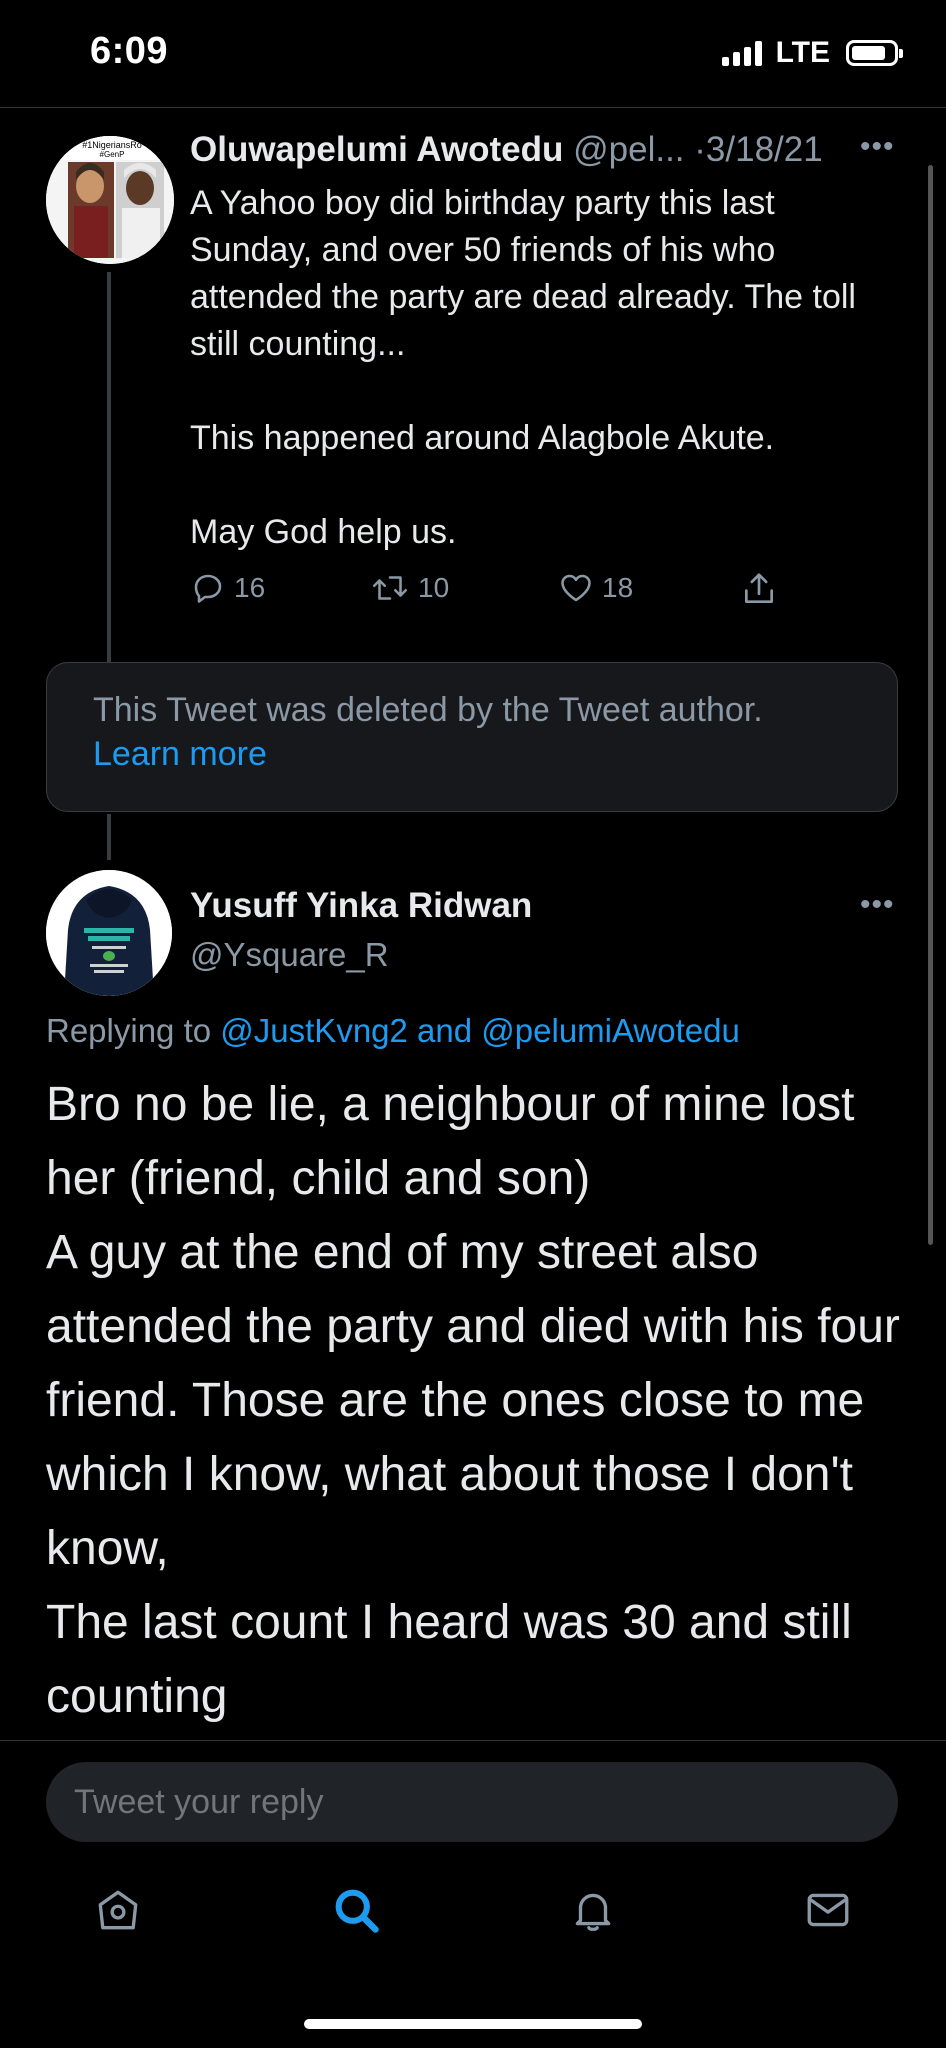 This screenshot has width=946, height=2048. I want to click on mention-link: @JustKvng2, so click(314, 1030).